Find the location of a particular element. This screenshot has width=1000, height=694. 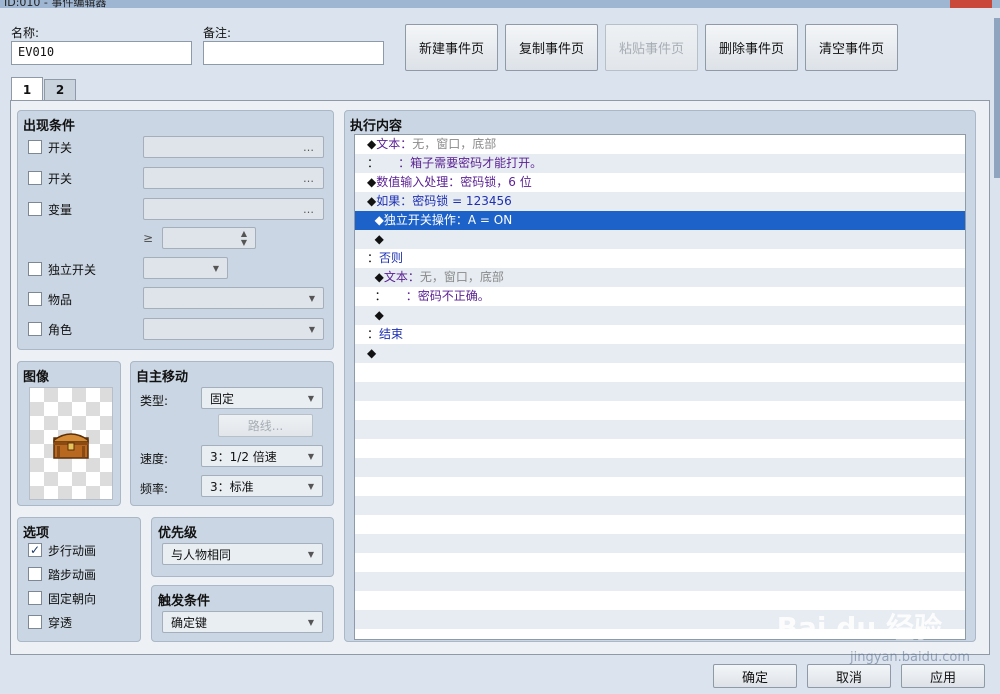

direction-fix-checkbox is located at coordinates (35, 598).